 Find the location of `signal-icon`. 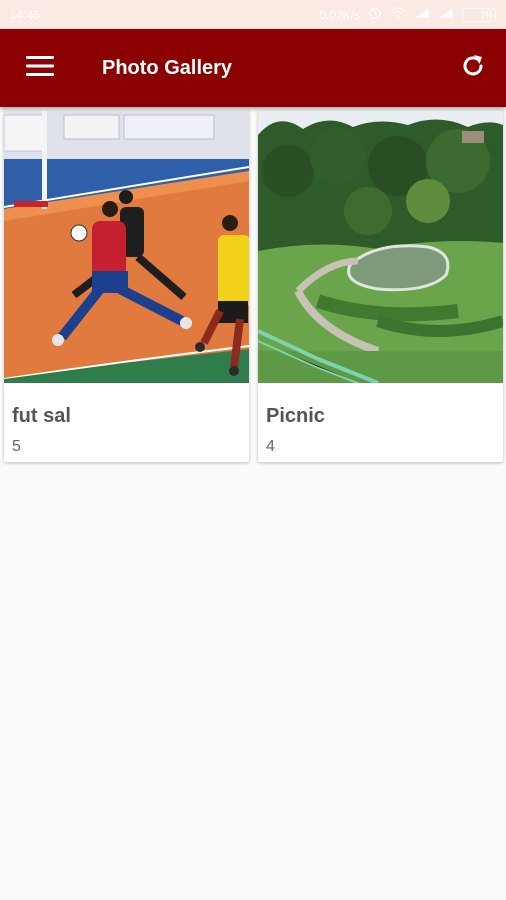

signal-icon is located at coordinates (422, 14).